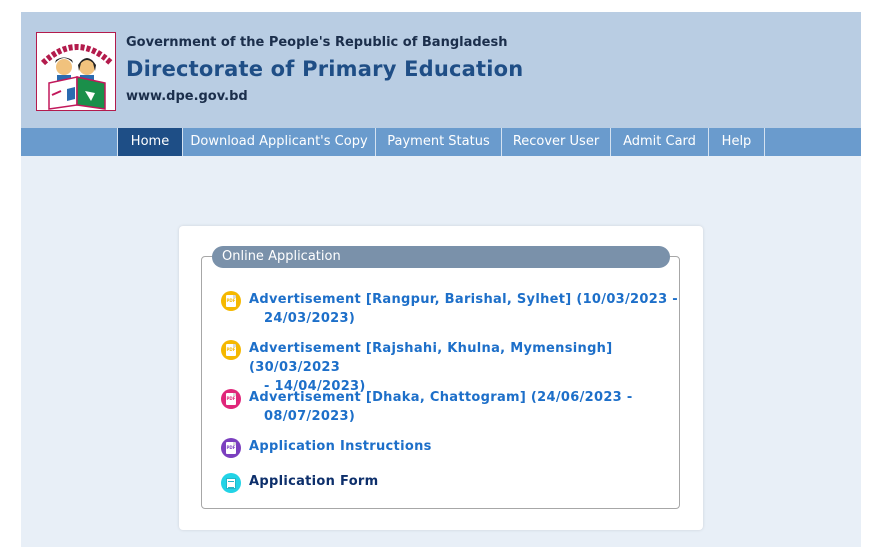  I want to click on nav-admit-card: Admit Card, so click(659, 142).